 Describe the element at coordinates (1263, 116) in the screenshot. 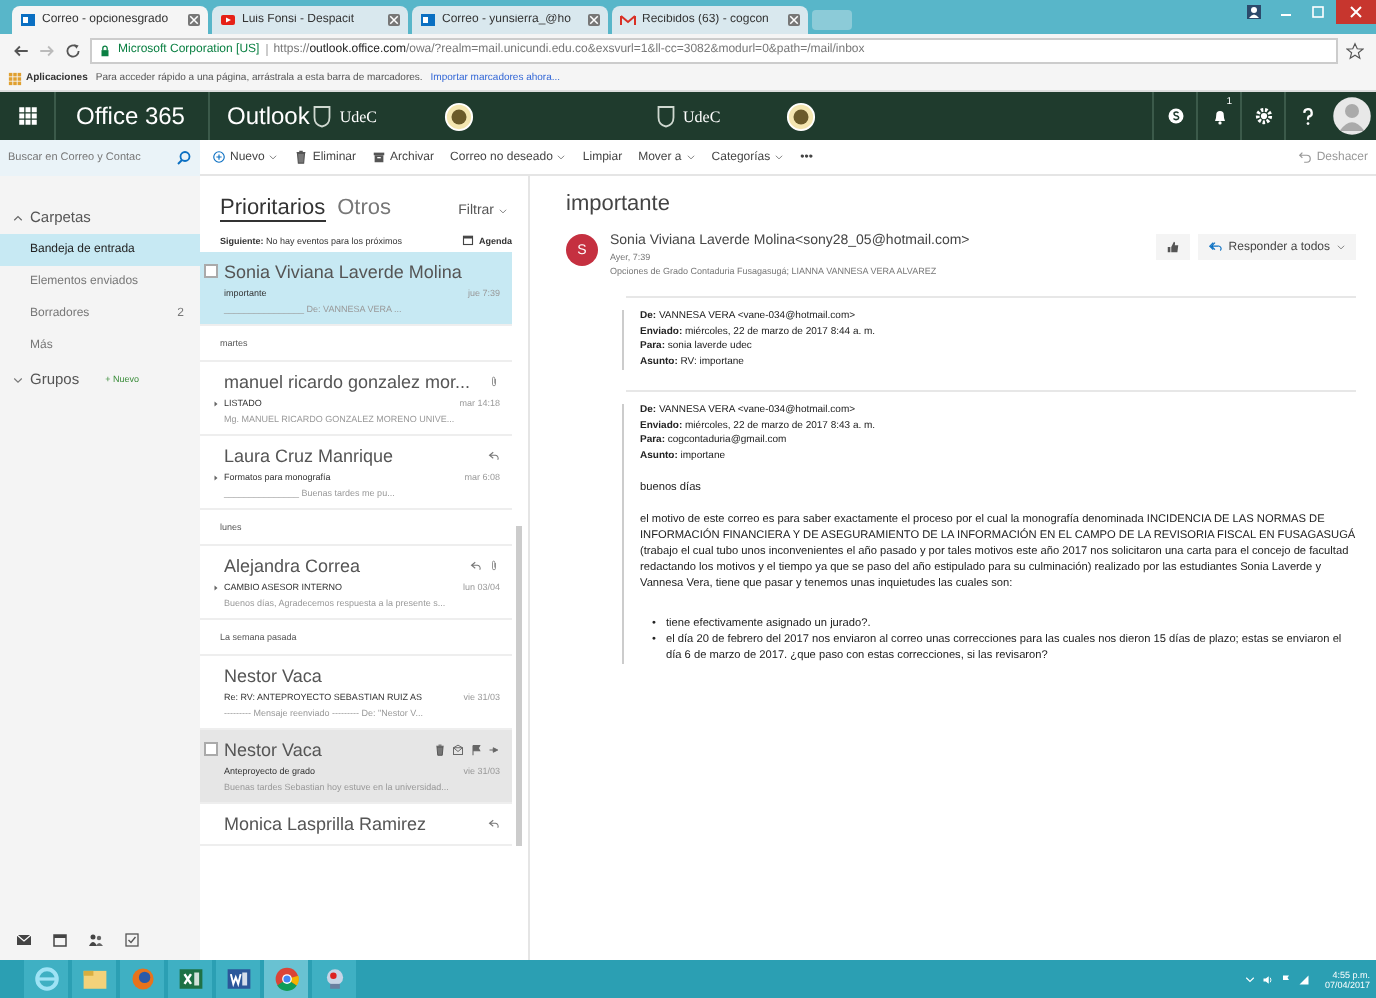

I see `settings-icon` at that location.